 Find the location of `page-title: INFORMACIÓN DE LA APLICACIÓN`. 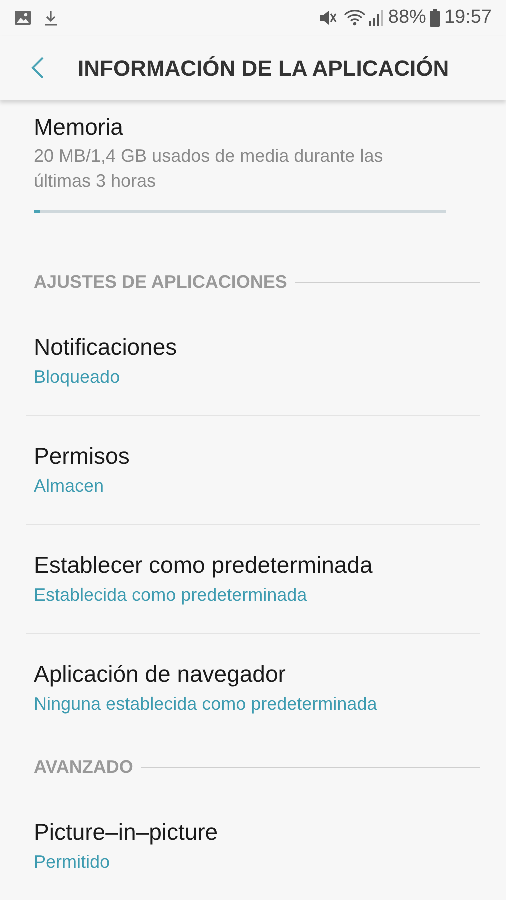

page-title: INFORMACIÓN DE LA APLICACIÓN is located at coordinates (264, 68).